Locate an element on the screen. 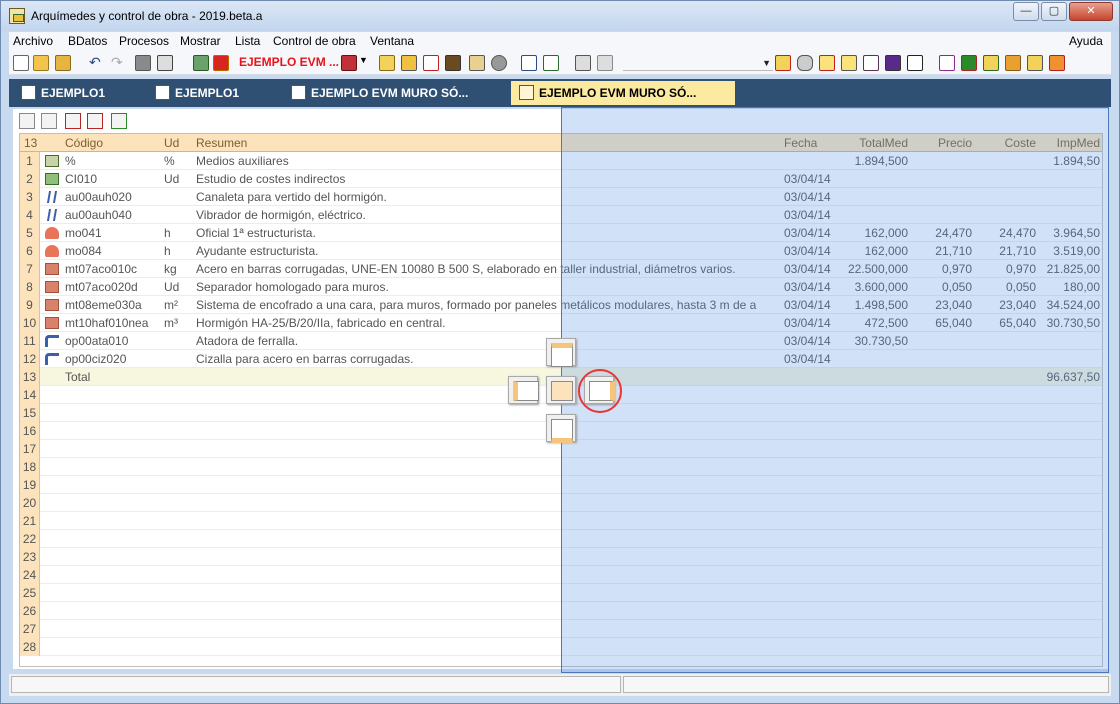 This screenshot has width=1120, height=704. menu-archivo: Archivo is located at coordinates (33, 41).